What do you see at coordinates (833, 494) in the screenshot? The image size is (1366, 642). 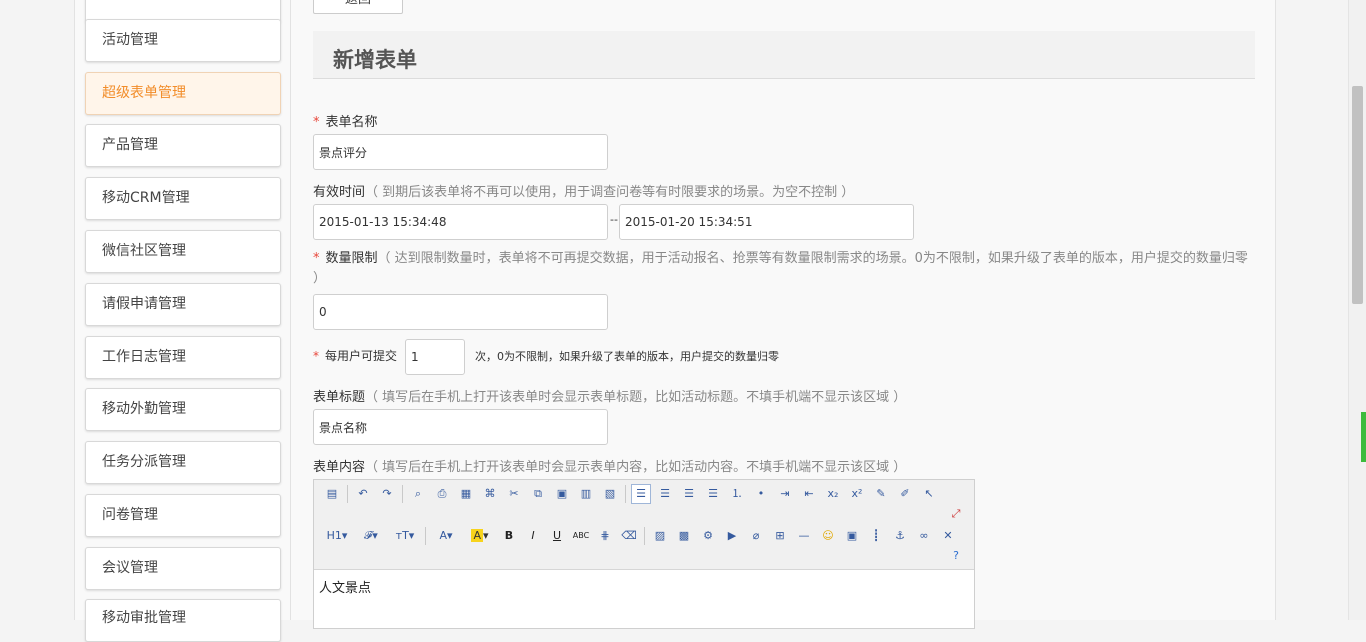 I see `subscript-icon: x₂` at bounding box center [833, 494].